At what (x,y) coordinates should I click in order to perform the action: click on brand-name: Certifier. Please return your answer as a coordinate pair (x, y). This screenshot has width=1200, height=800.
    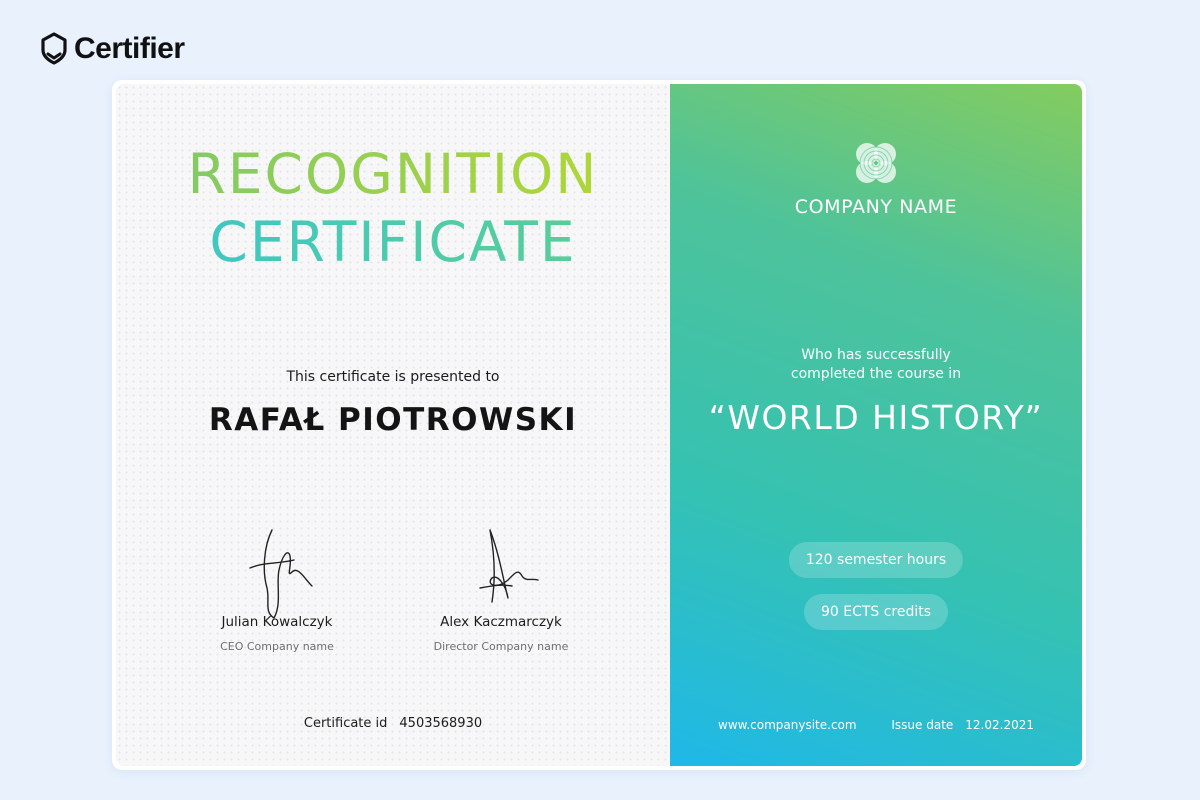
    Looking at the image, I should click on (129, 48).